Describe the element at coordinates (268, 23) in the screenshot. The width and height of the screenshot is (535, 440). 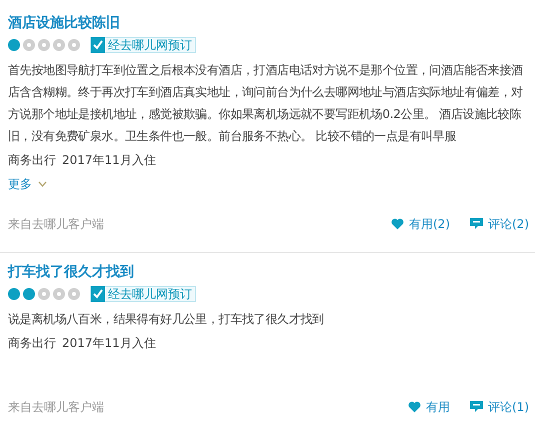
I see `review-title: 酒店设施比较陈旧` at that location.